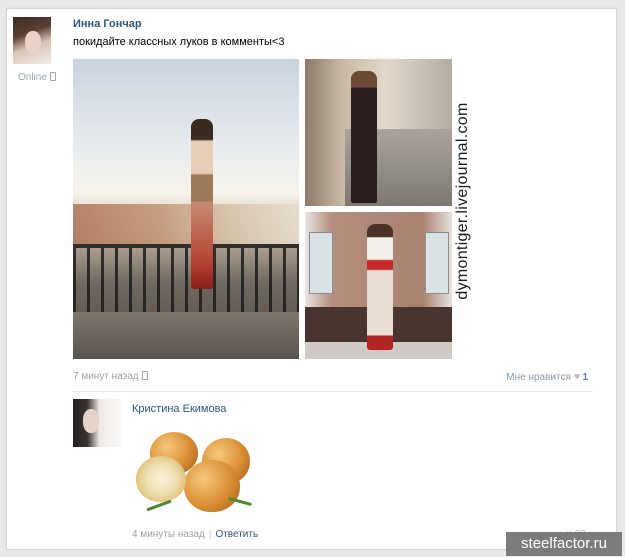 Image resolution: width=625 pixels, height=557 pixels. Describe the element at coordinates (564, 544) in the screenshot. I see `site-badge: steelfactor.ru` at that location.